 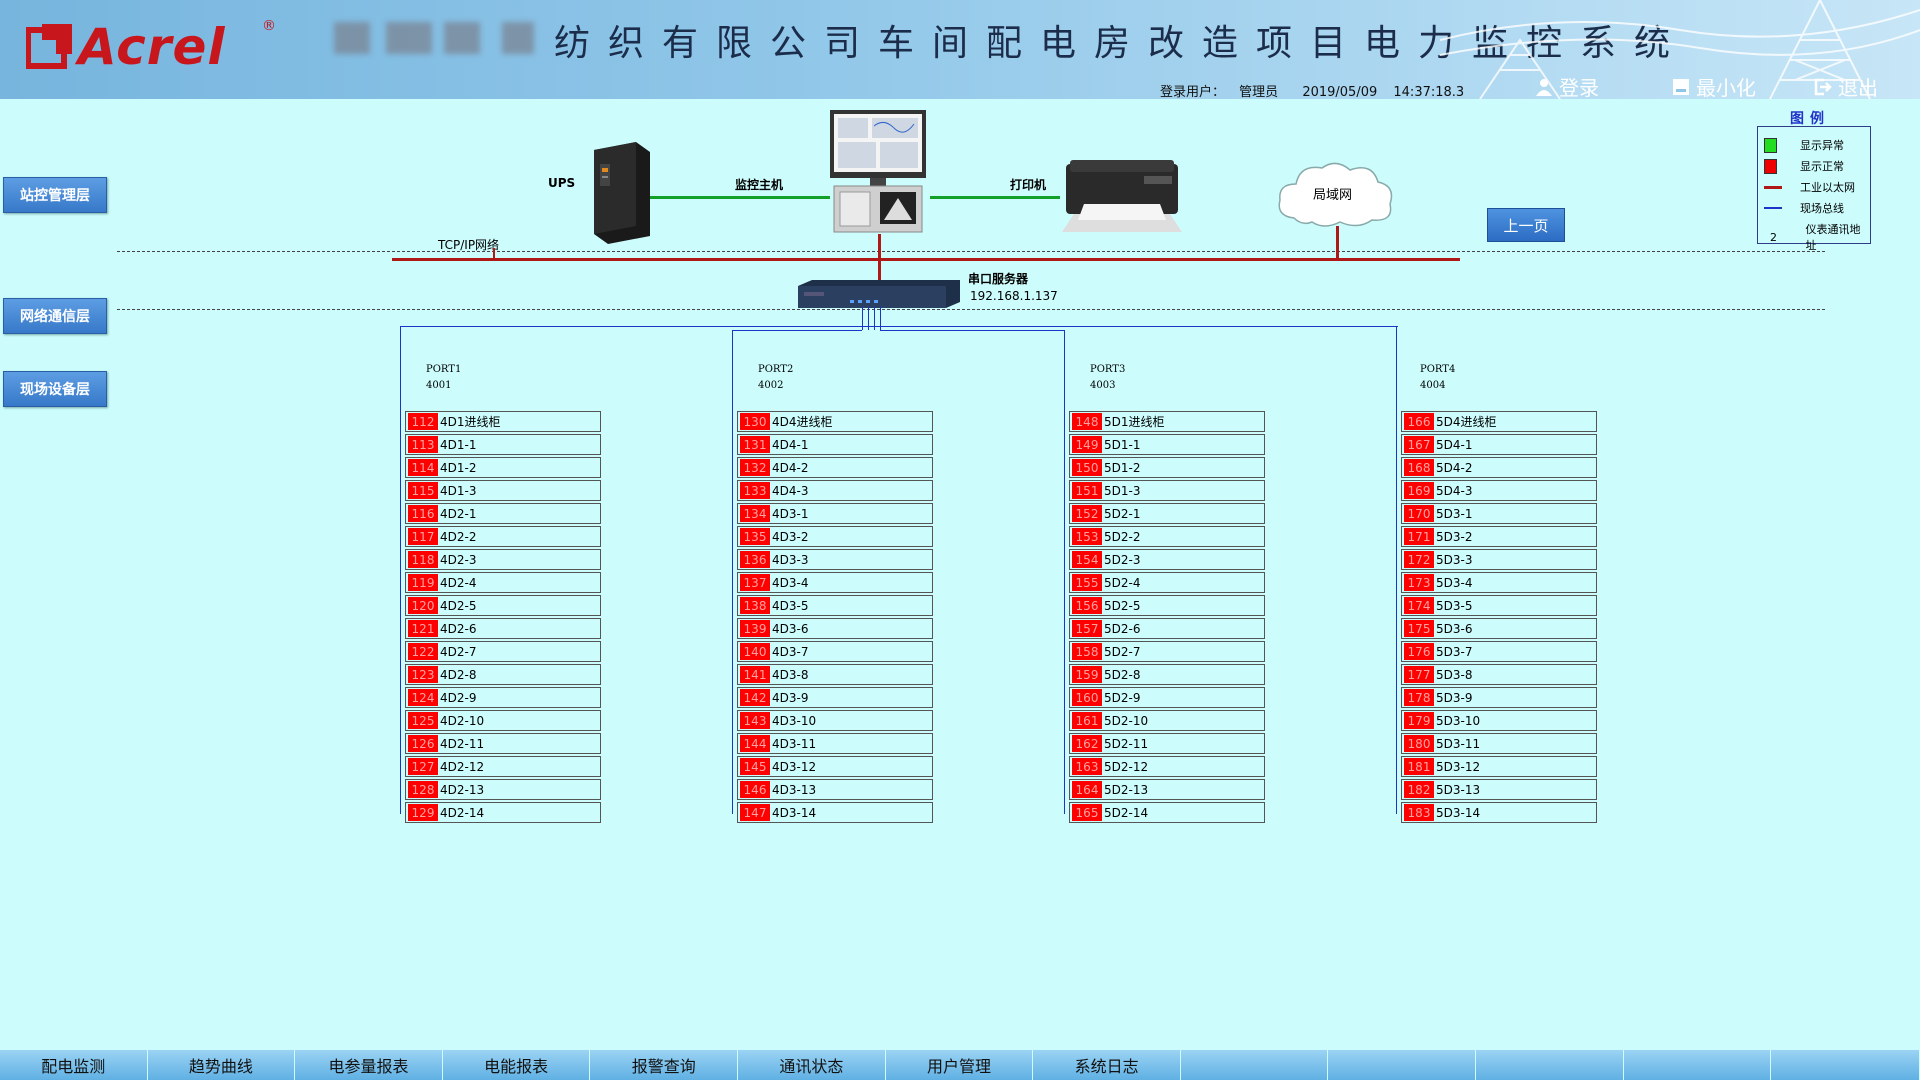 What do you see at coordinates (1106, 1065) in the screenshot?
I see `tab-7: 系统日志` at bounding box center [1106, 1065].